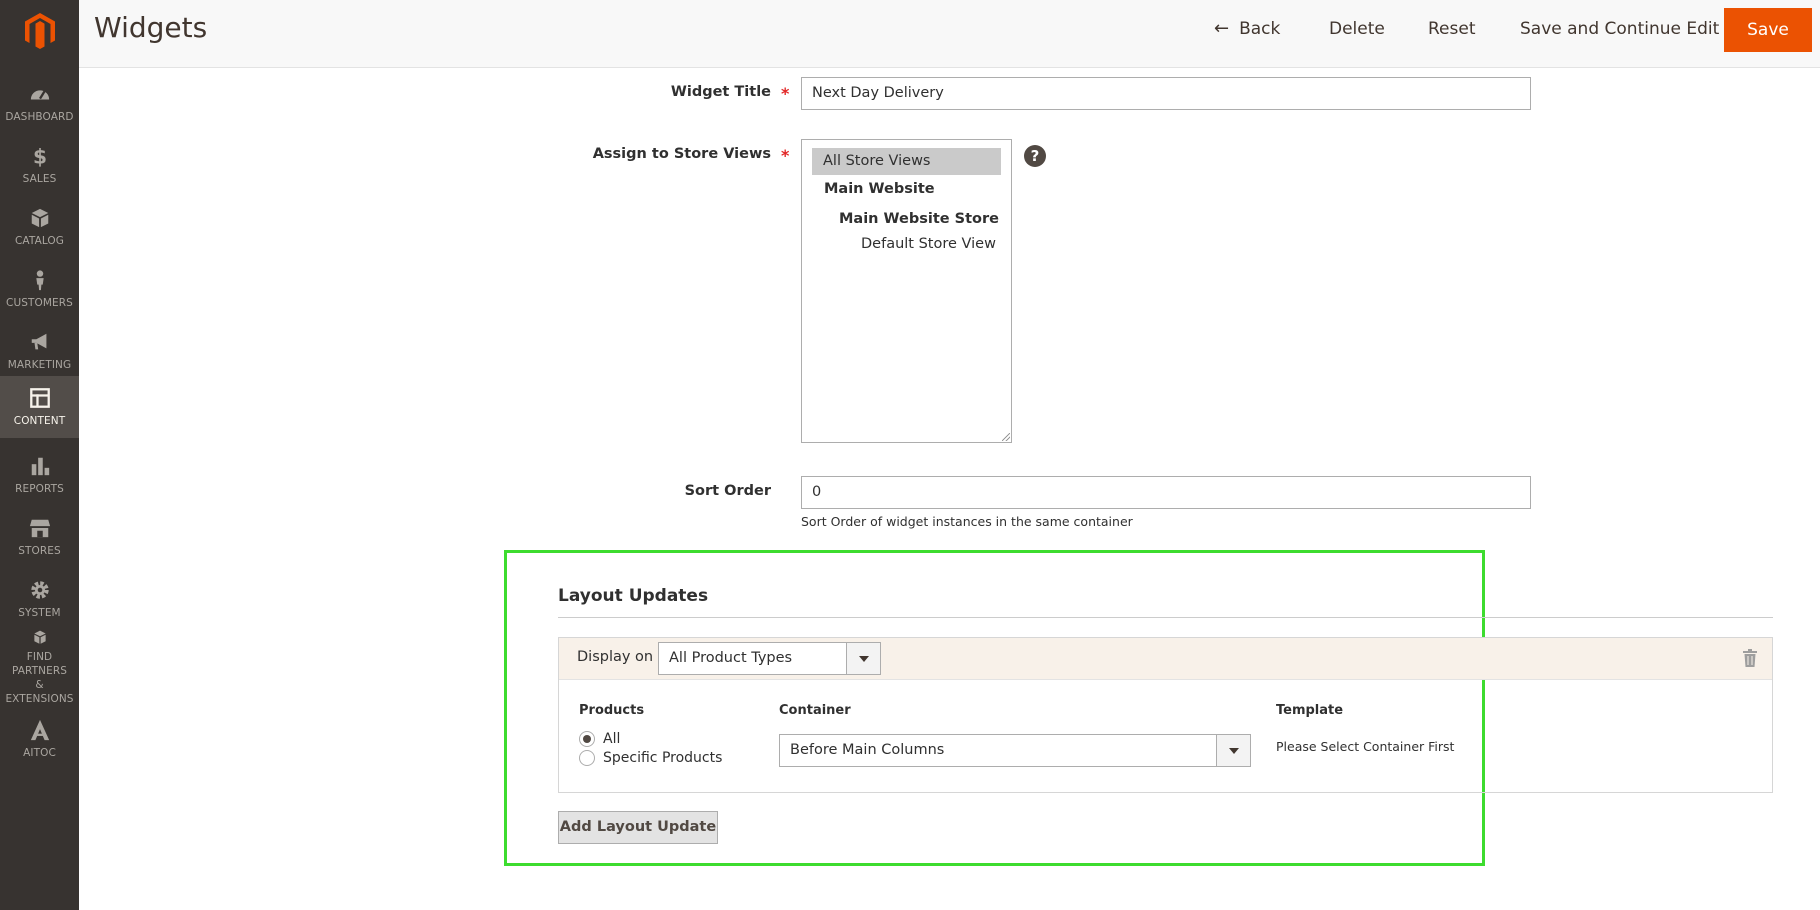 The height and width of the screenshot is (910, 1820). What do you see at coordinates (151, 27) in the screenshot?
I see `page-title: Widgets` at bounding box center [151, 27].